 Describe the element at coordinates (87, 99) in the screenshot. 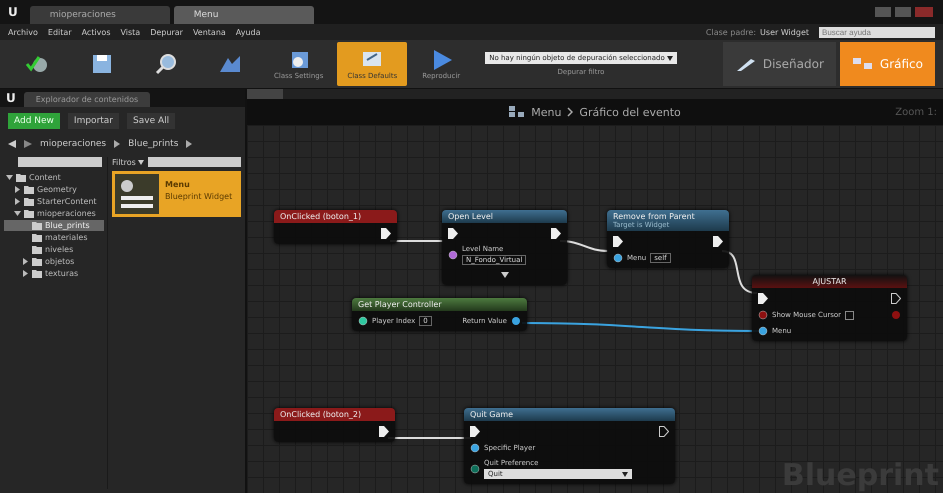

I see `content-browser-tab: Explorador de contenidos` at that location.